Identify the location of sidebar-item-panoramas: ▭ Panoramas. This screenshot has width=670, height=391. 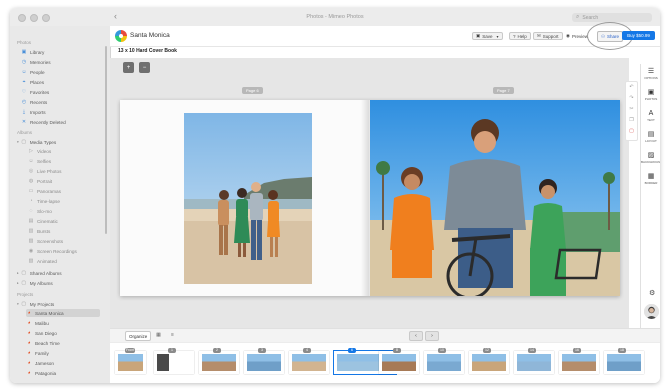
(64, 191).